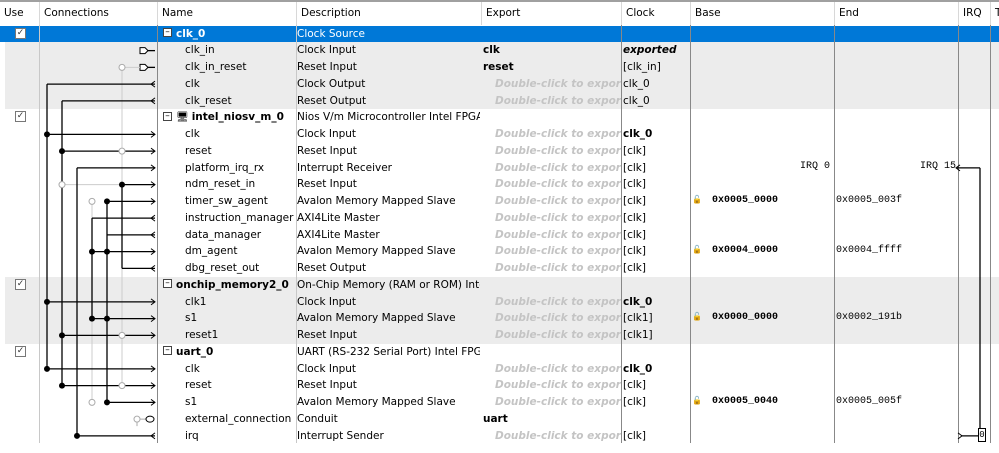 Image resolution: width=999 pixels, height=453 pixels. I want to click on irq-start-label: IRQ 0, so click(815, 166).